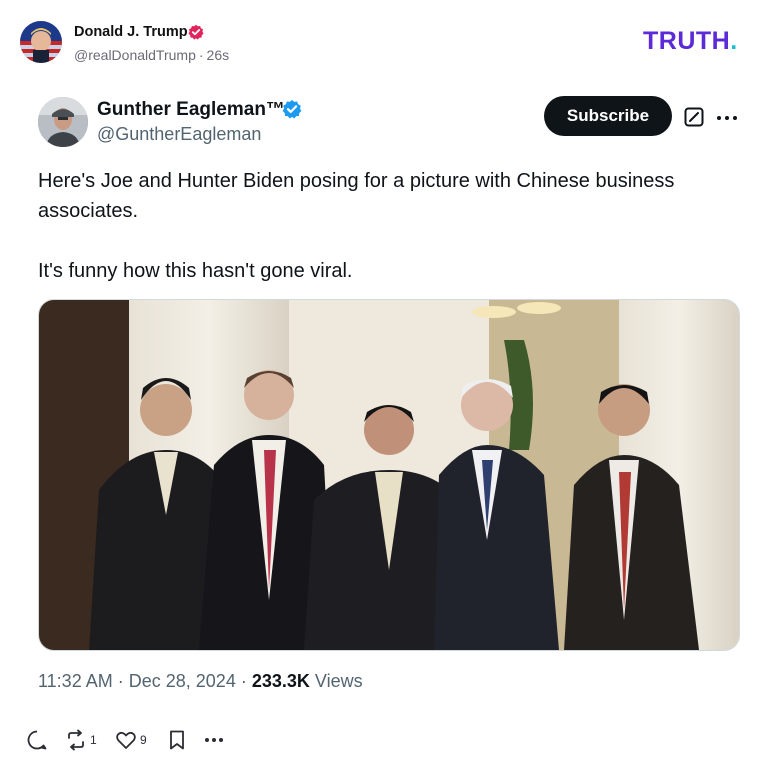 The width and height of the screenshot is (777, 773). I want to click on timestamp: 26s, so click(218, 55).